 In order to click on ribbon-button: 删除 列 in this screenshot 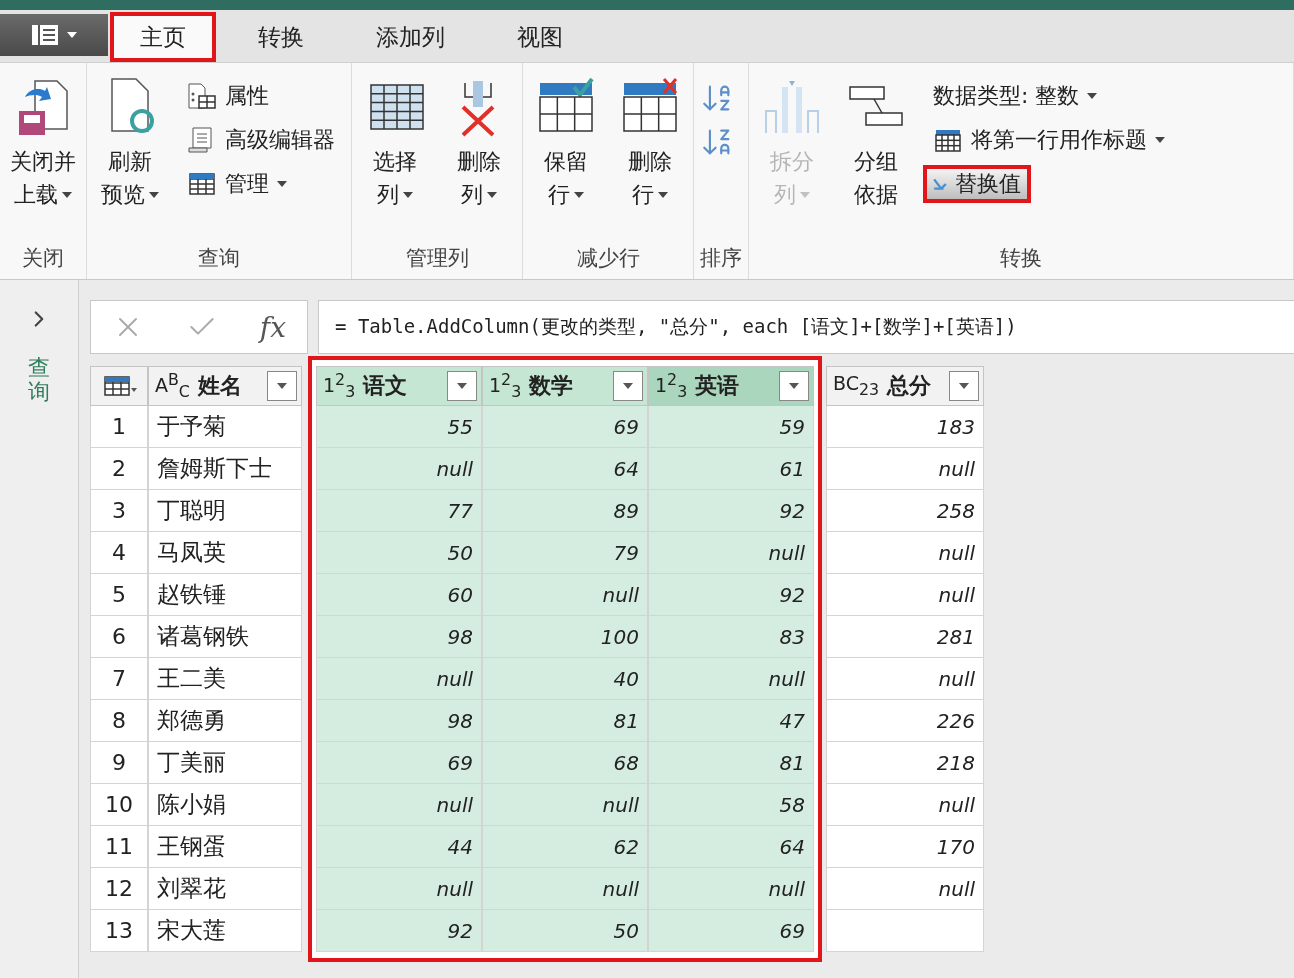, I will do `click(479, 157)`.